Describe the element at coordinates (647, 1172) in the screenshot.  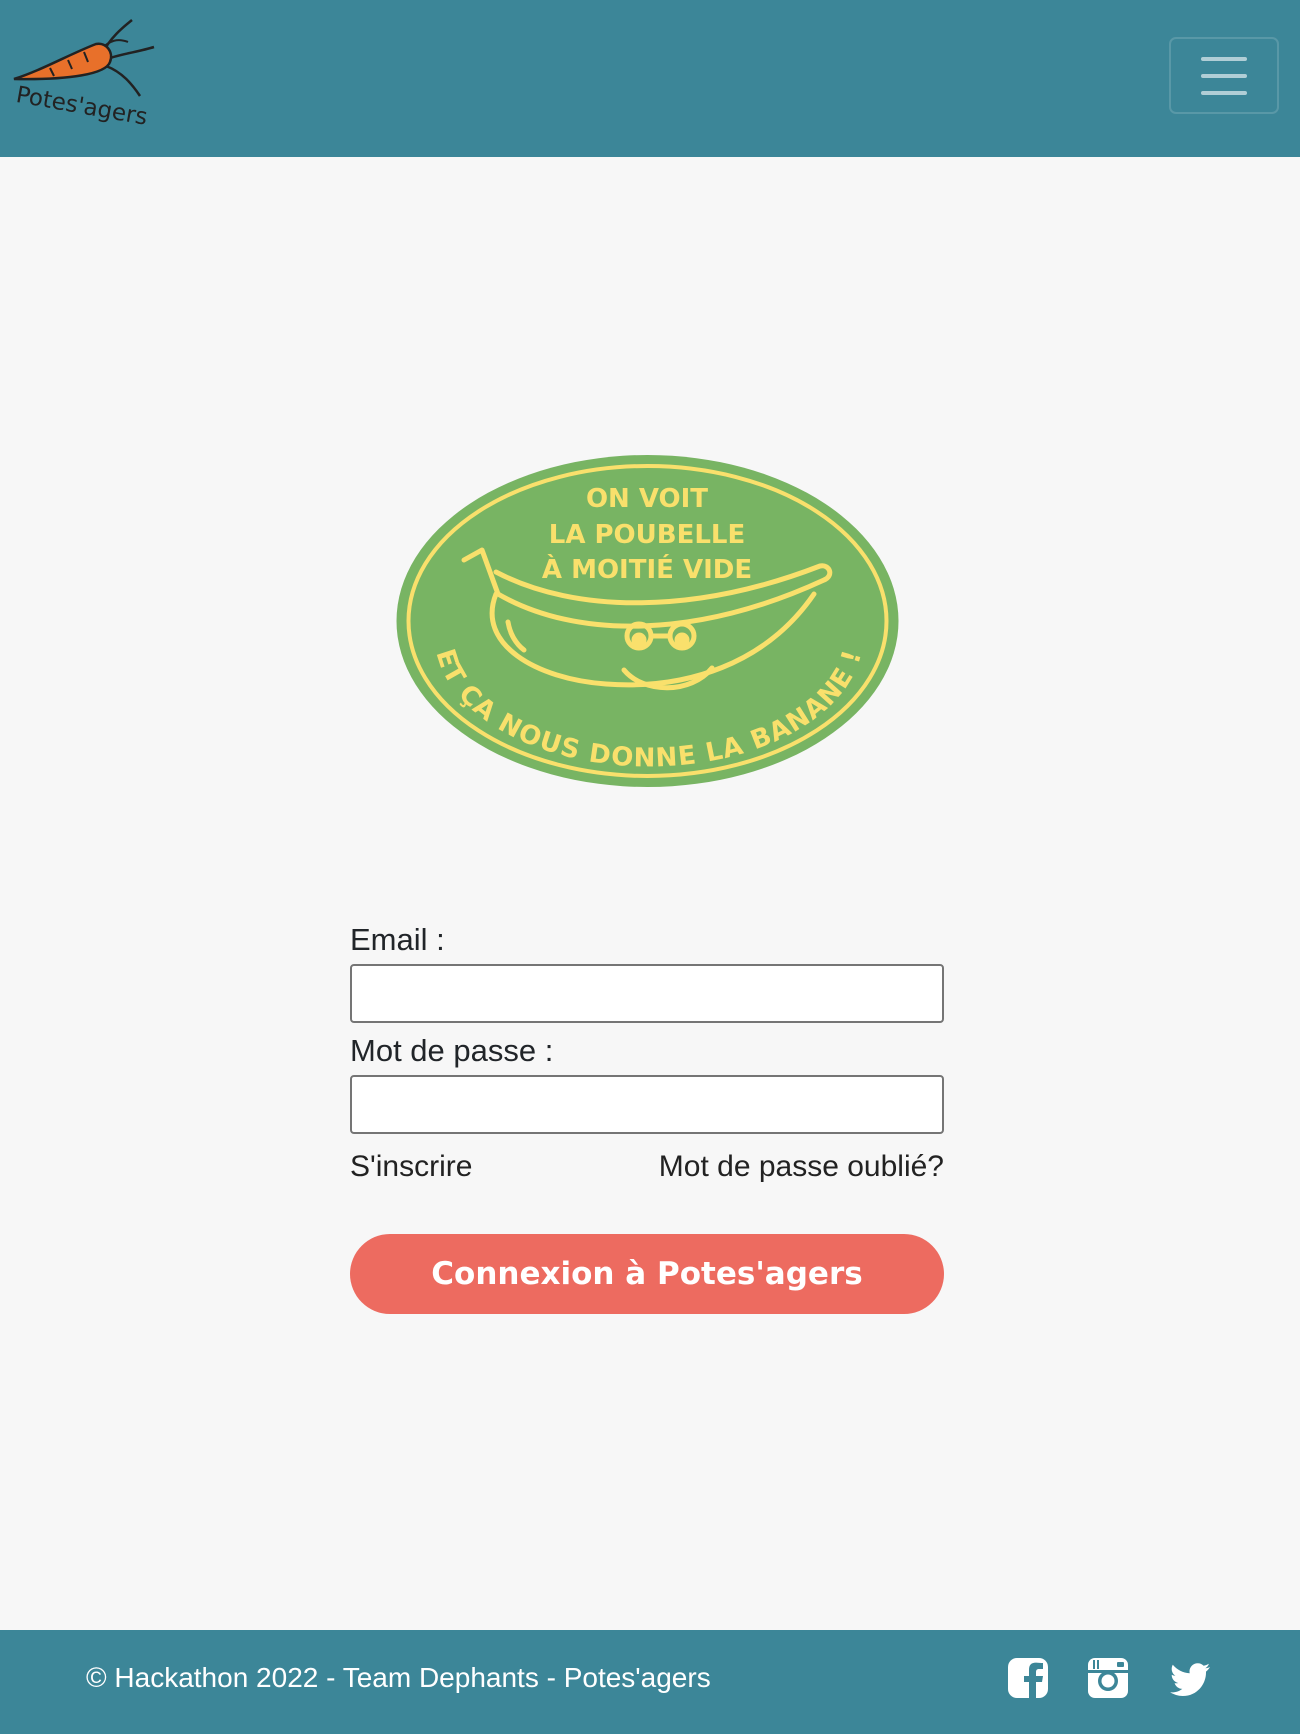
I see `form-links: S'inscrire Mot de passe oublié?` at that location.